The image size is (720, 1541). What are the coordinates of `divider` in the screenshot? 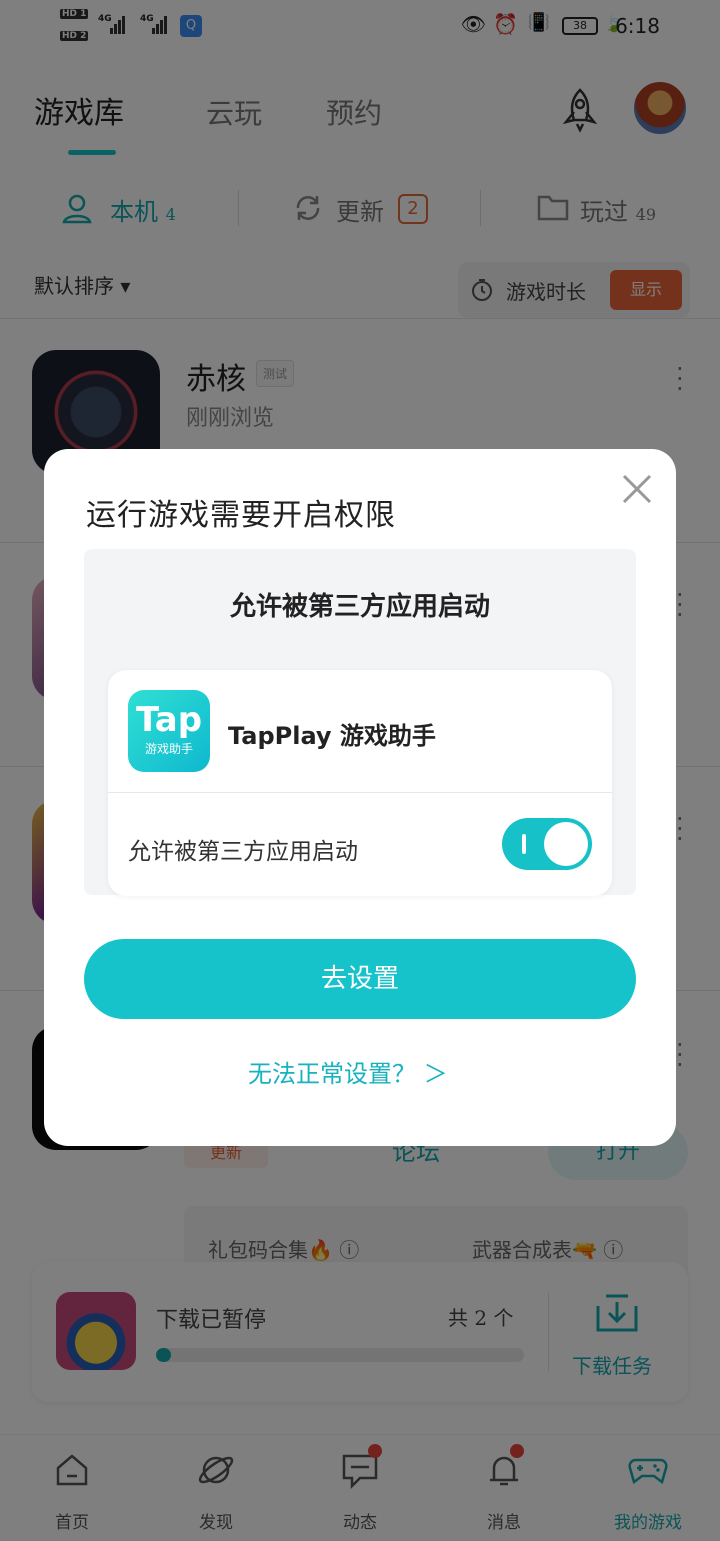 It's located at (360, 792).